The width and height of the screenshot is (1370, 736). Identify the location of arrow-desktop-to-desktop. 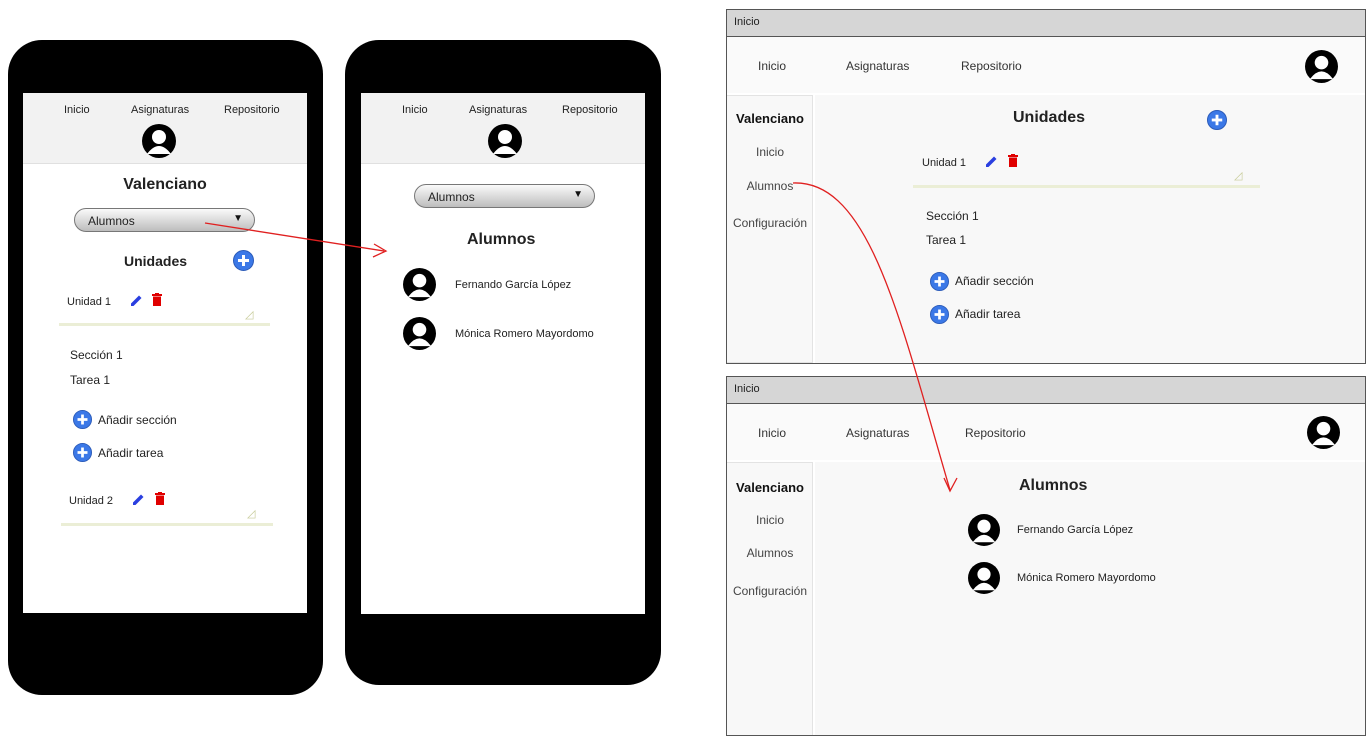
(875, 337).